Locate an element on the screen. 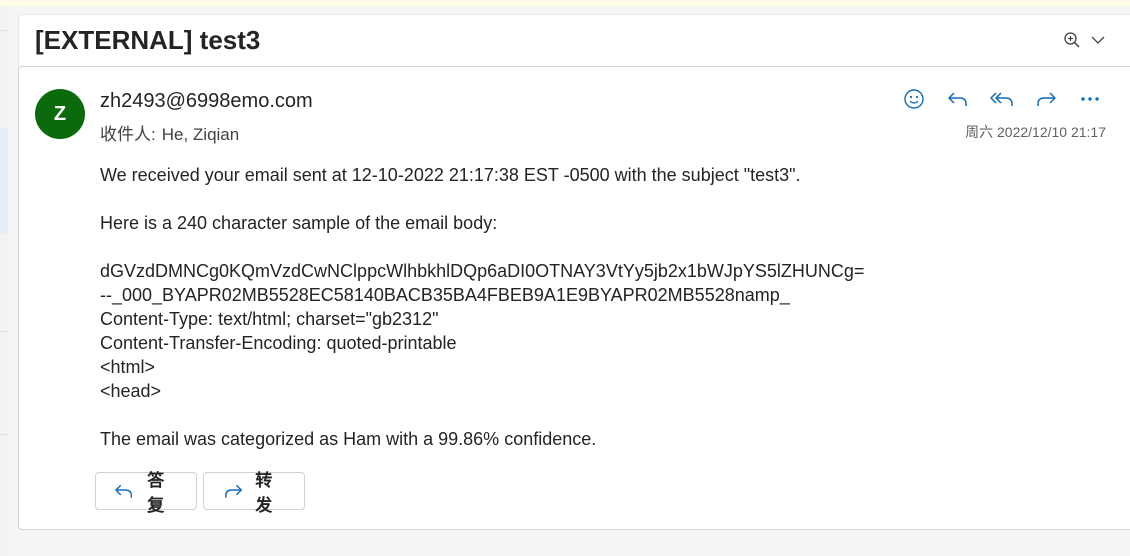 Image resolution: width=1130 pixels, height=556 pixels. received-date: 周六 2022/12/10 21:17 is located at coordinates (1035, 132).